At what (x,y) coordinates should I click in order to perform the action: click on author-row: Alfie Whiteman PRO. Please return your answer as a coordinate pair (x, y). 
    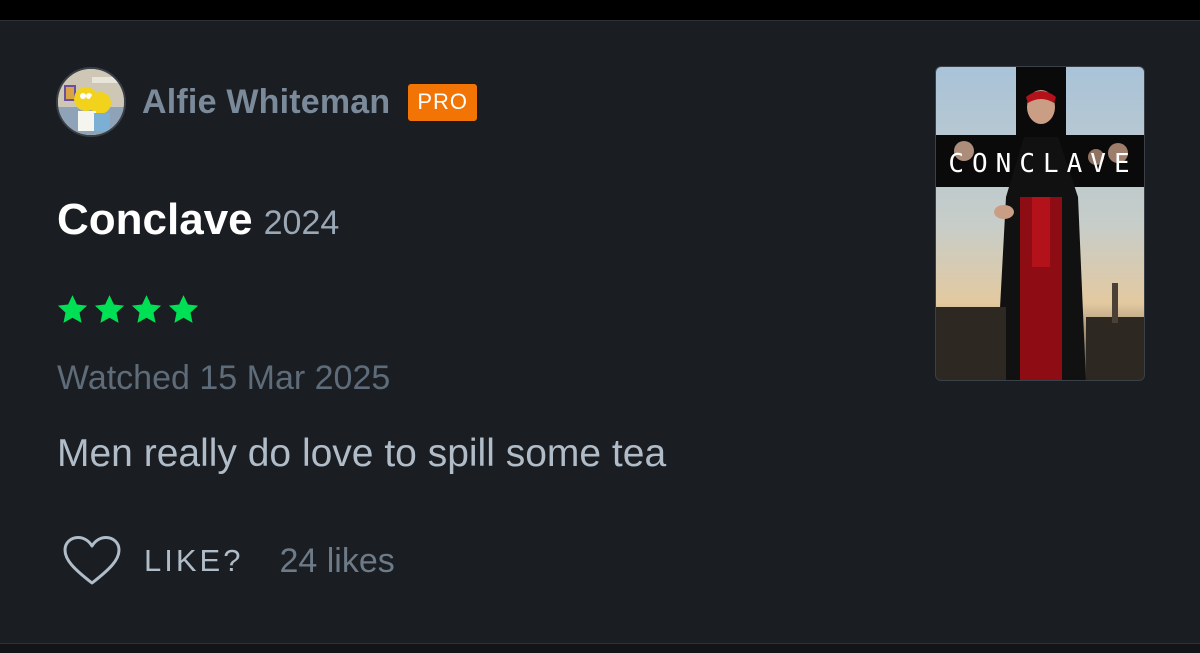
    Looking at the image, I should click on (267, 102).